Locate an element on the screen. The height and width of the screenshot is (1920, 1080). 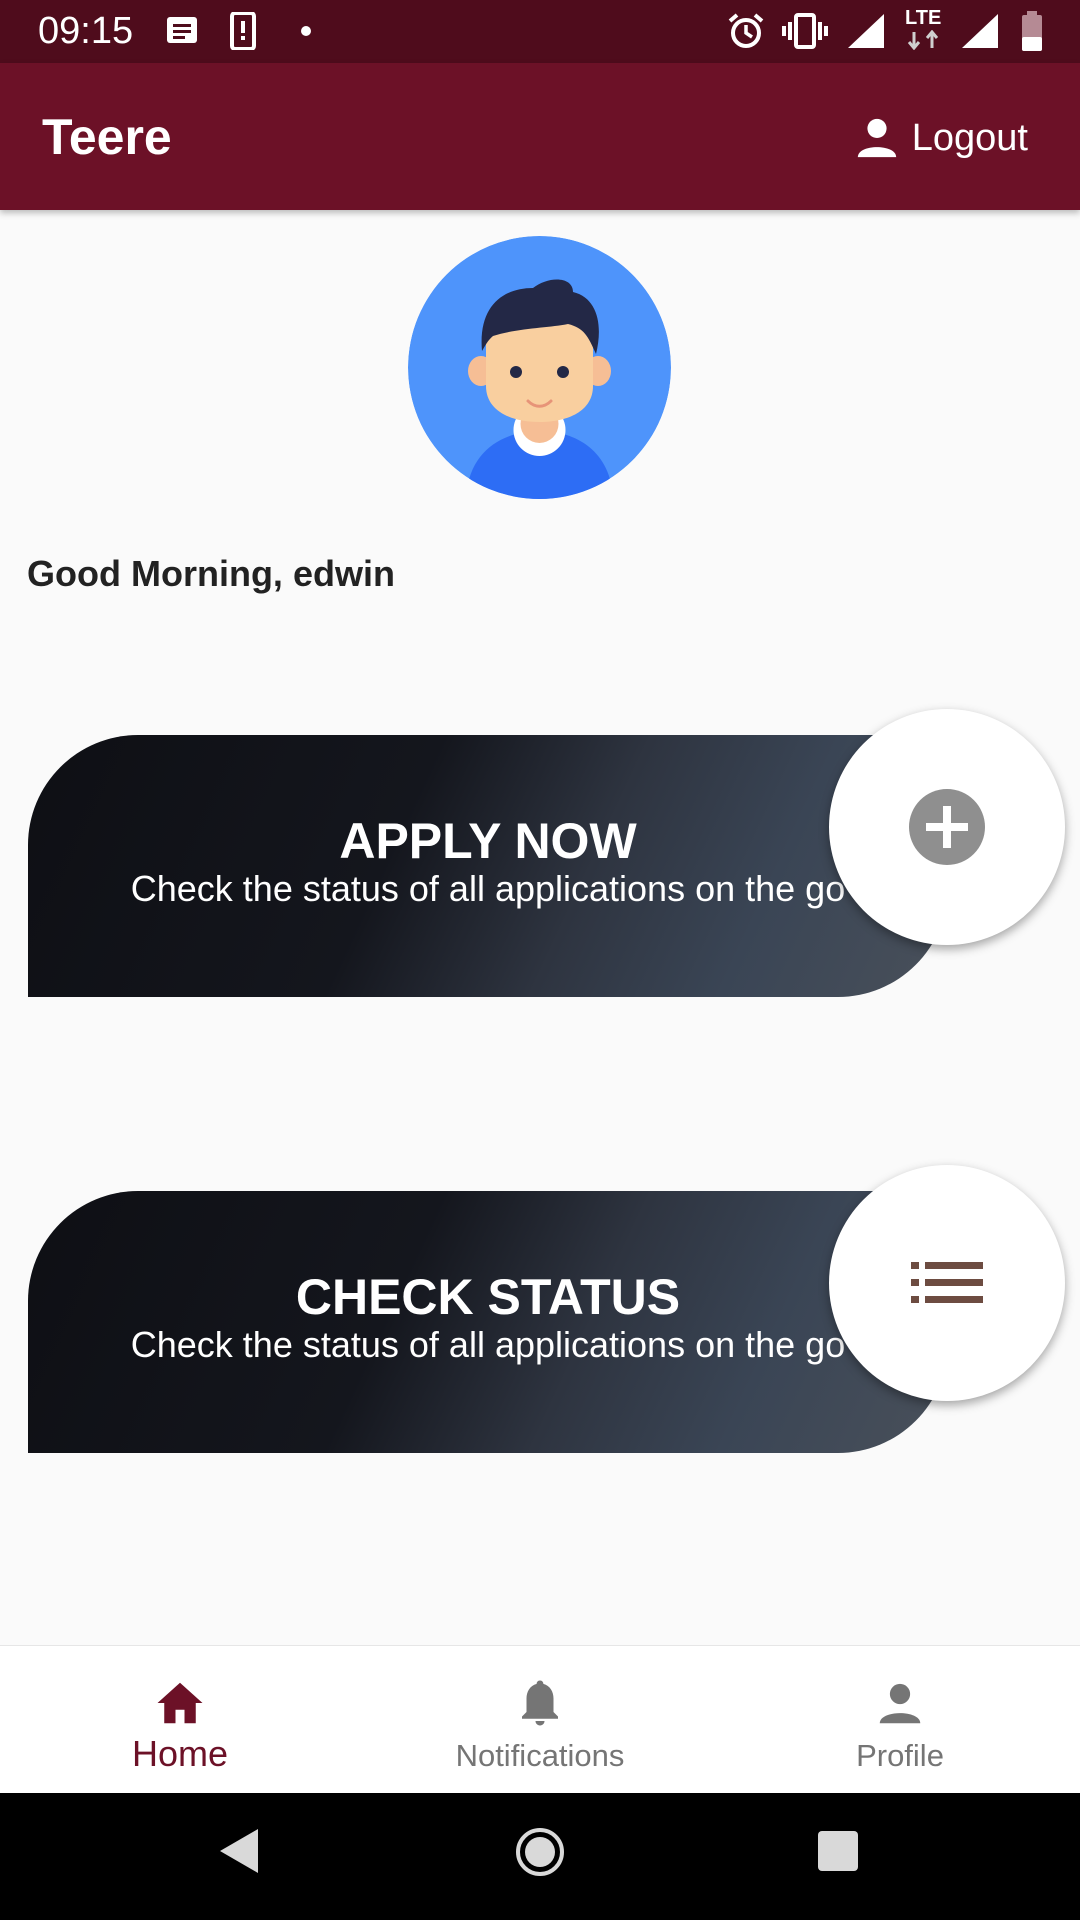
nav-item-home: Home is located at coordinates (180, 1720).